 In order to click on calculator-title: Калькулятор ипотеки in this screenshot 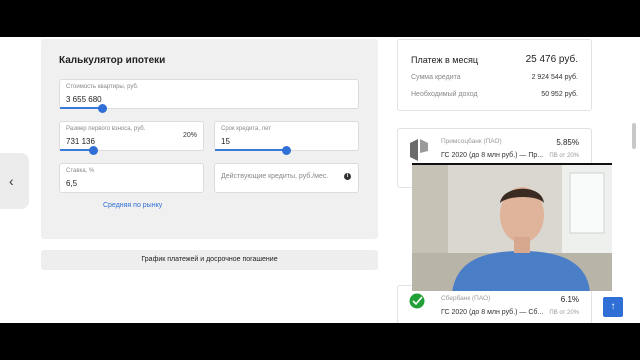, I will do `click(112, 60)`.